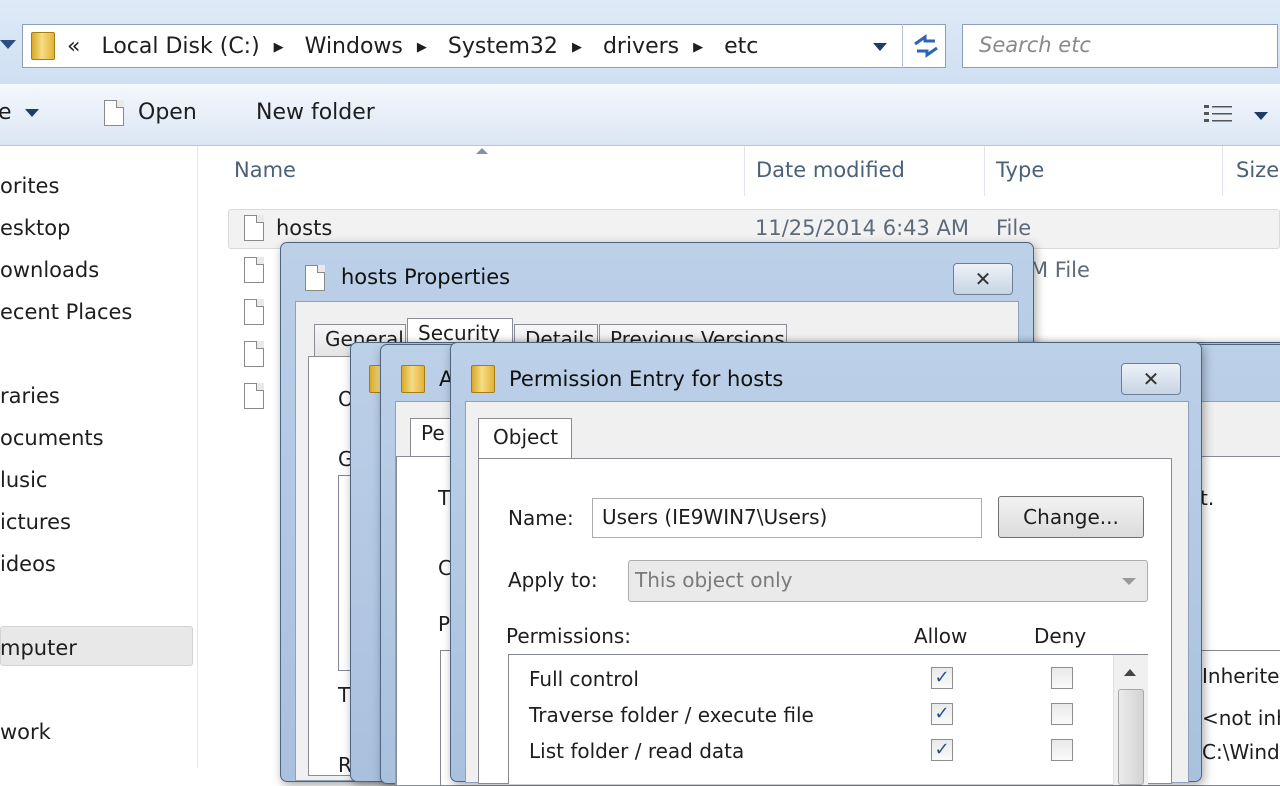 The width and height of the screenshot is (1280, 786). I want to click on address-dropdown-icon, so click(880, 47).